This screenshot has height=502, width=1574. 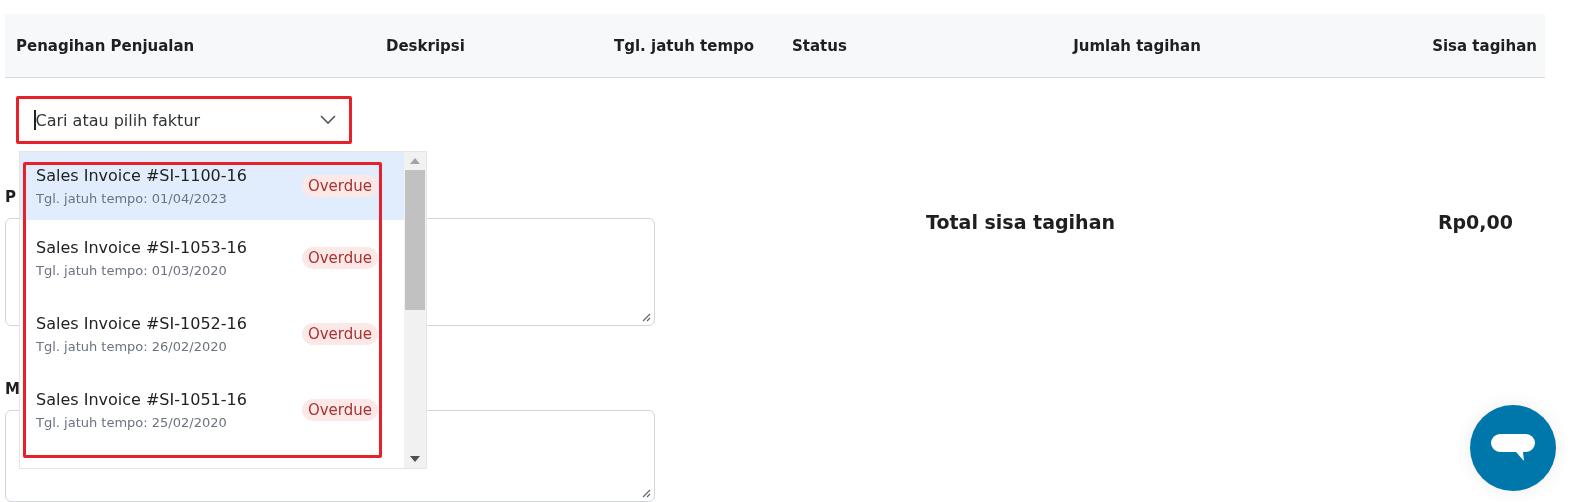 What do you see at coordinates (132, 422) in the screenshot?
I see `due-date: Tgl. jatuh tempo: 25/02/2020` at bounding box center [132, 422].